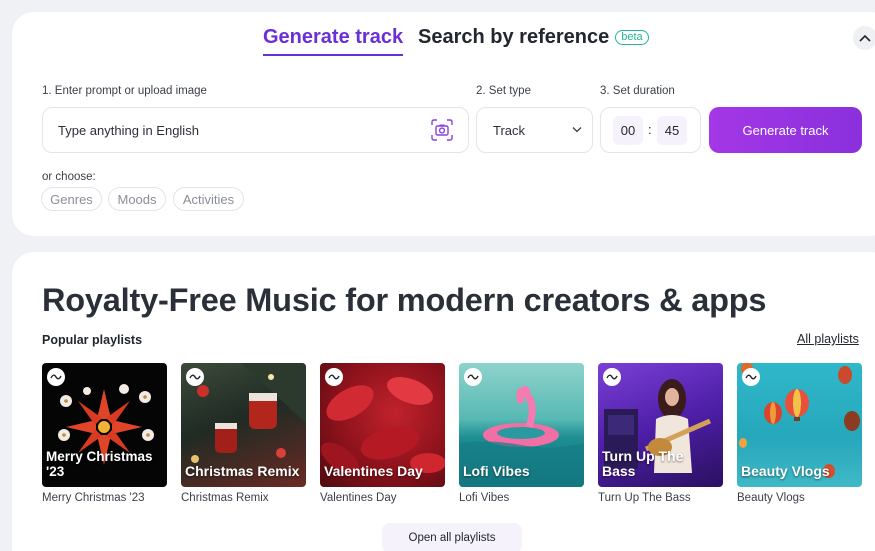 This screenshot has height=551, width=875. Describe the element at coordinates (785, 130) in the screenshot. I see `generate-track-button: Generate track` at that location.